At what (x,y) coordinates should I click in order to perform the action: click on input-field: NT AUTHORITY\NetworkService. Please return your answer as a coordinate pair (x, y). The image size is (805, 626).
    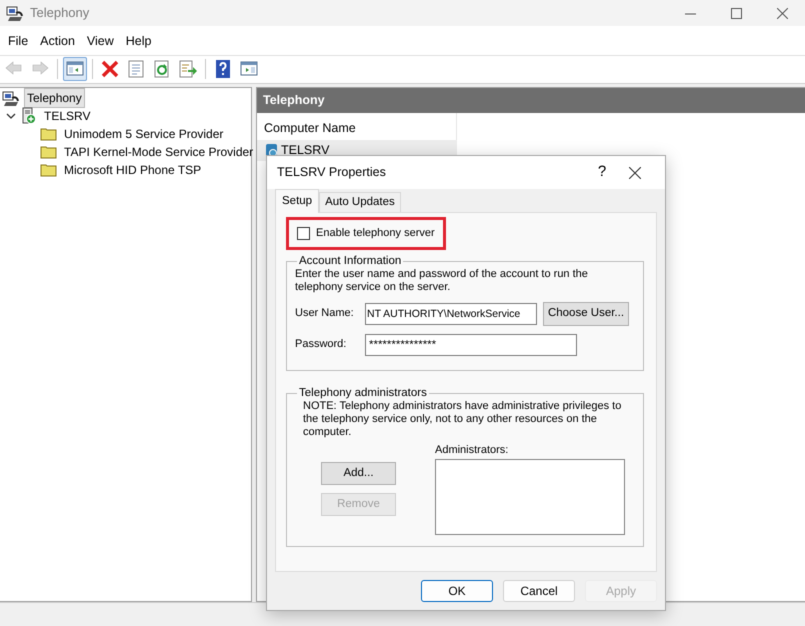
    Looking at the image, I should click on (451, 313).